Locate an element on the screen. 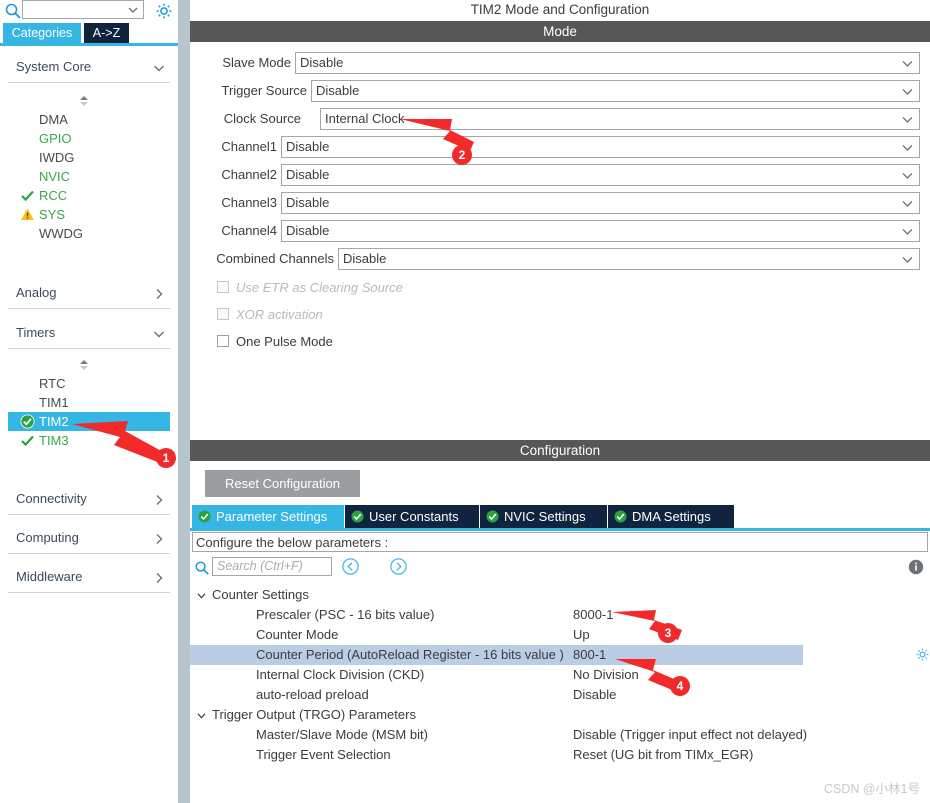 Image resolution: width=930 pixels, height=803 pixels. sidebar-search-input is located at coordinates (83, 9).